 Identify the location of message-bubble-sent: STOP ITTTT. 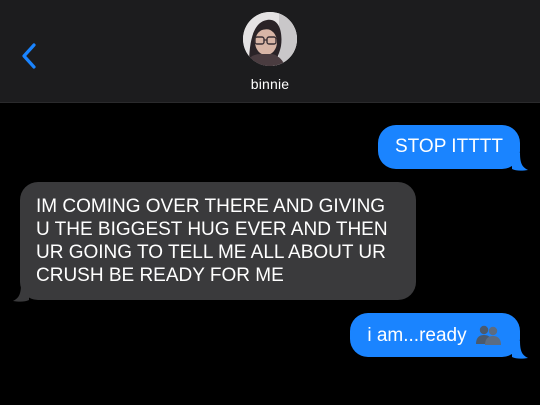
(449, 147).